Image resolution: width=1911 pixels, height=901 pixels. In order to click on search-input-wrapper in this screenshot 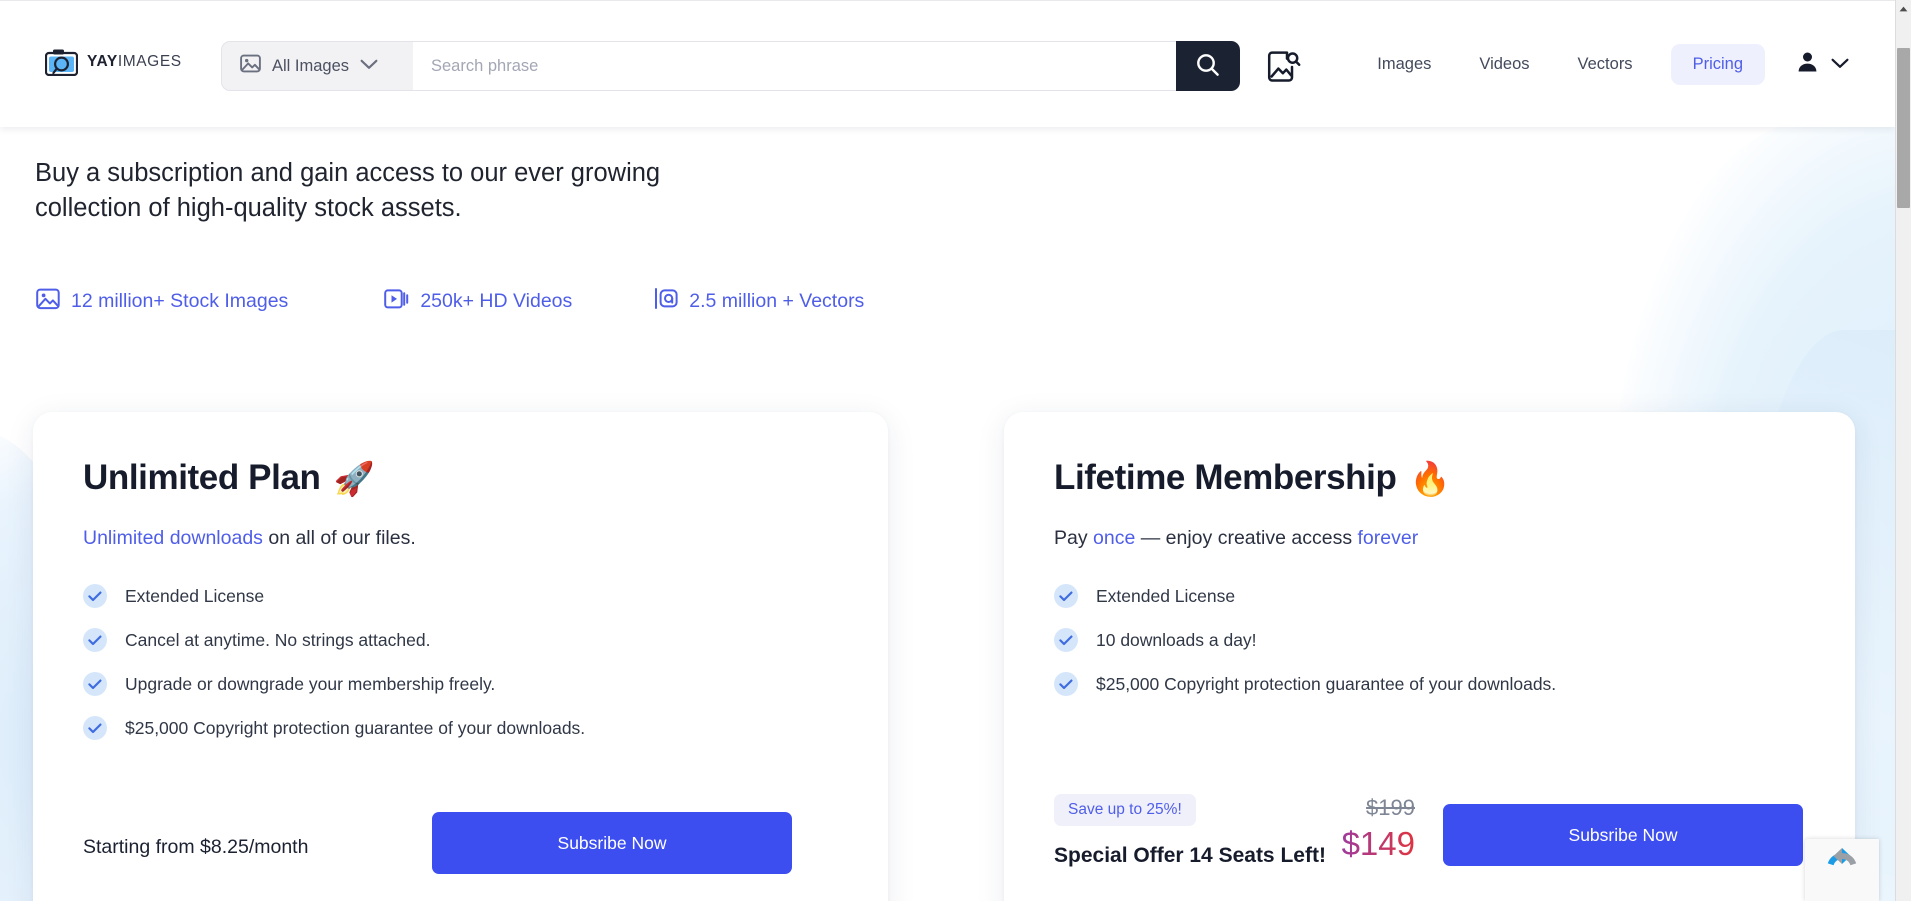, I will do `click(794, 66)`.